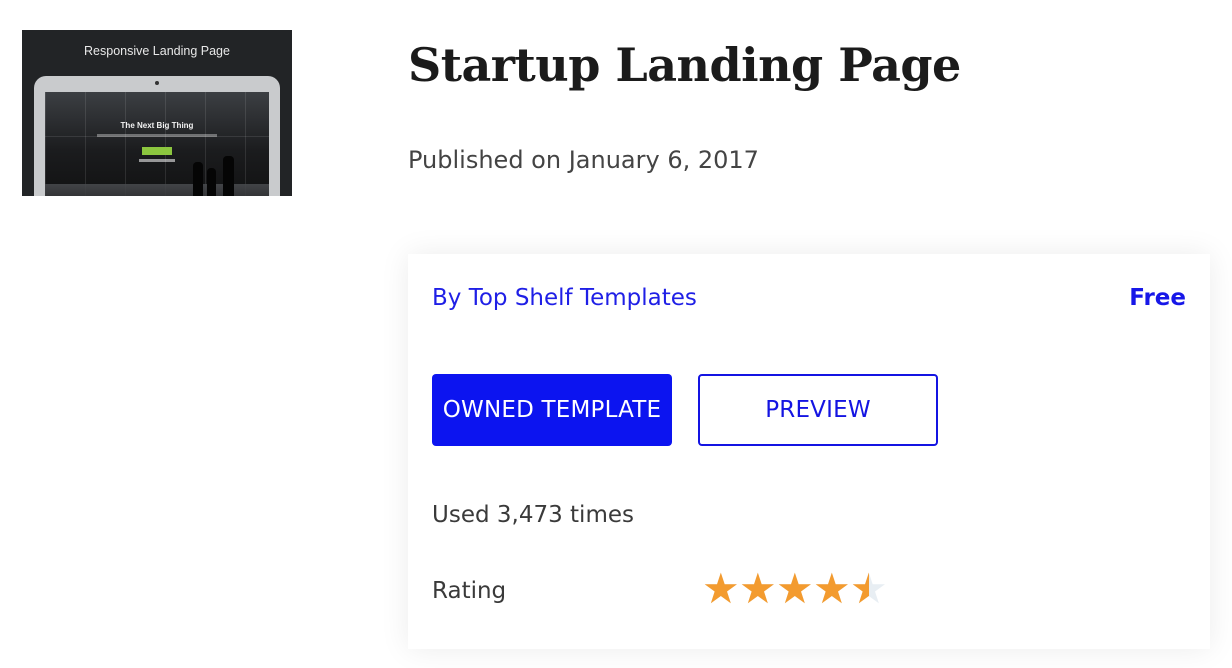 This screenshot has height=668, width=1232. What do you see at coordinates (469, 591) in the screenshot?
I see `rating-label: Rating` at bounding box center [469, 591].